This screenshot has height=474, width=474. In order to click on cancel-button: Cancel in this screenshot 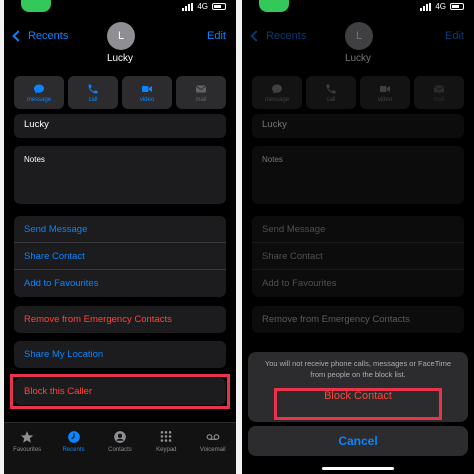, I will do `click(358, 441)`.